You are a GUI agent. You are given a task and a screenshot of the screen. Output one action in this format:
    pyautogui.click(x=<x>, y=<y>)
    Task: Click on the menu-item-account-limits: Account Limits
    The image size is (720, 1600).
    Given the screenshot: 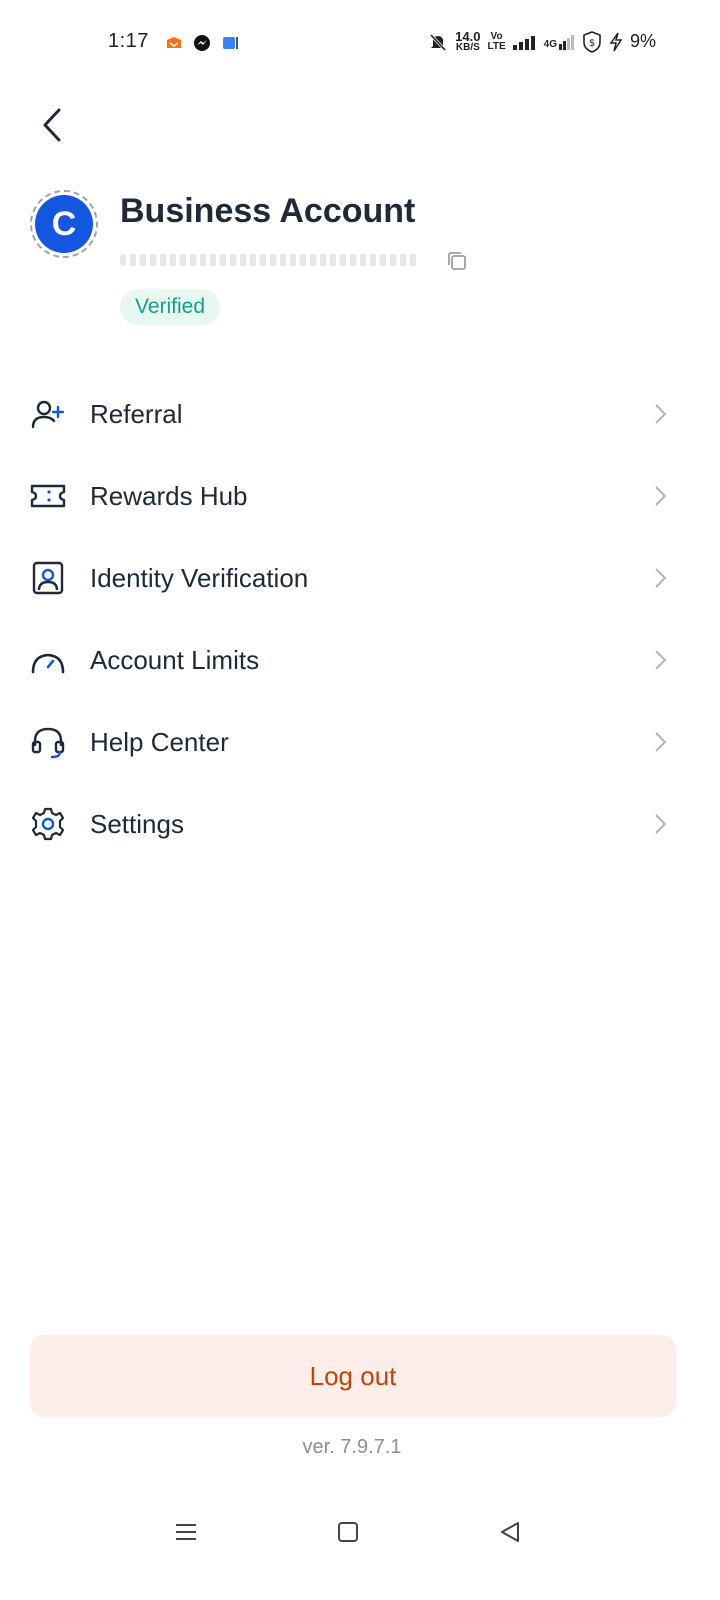 What is the action you would take?
    pyautogui.click(x=360, y=660)
    